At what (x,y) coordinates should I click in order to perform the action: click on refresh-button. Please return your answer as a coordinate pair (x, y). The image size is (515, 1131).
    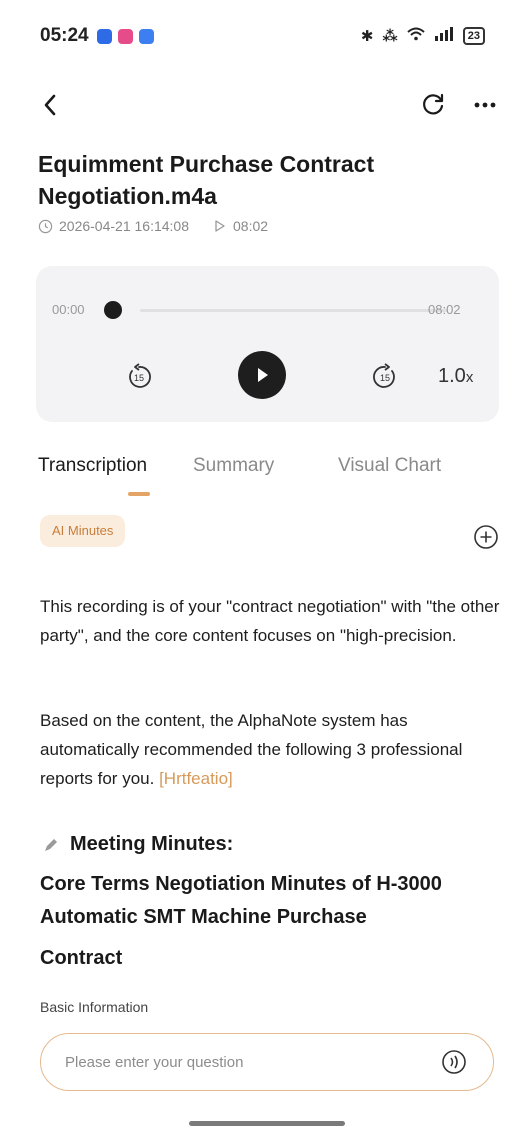
    Looking at the image, I should click on (433, 105).